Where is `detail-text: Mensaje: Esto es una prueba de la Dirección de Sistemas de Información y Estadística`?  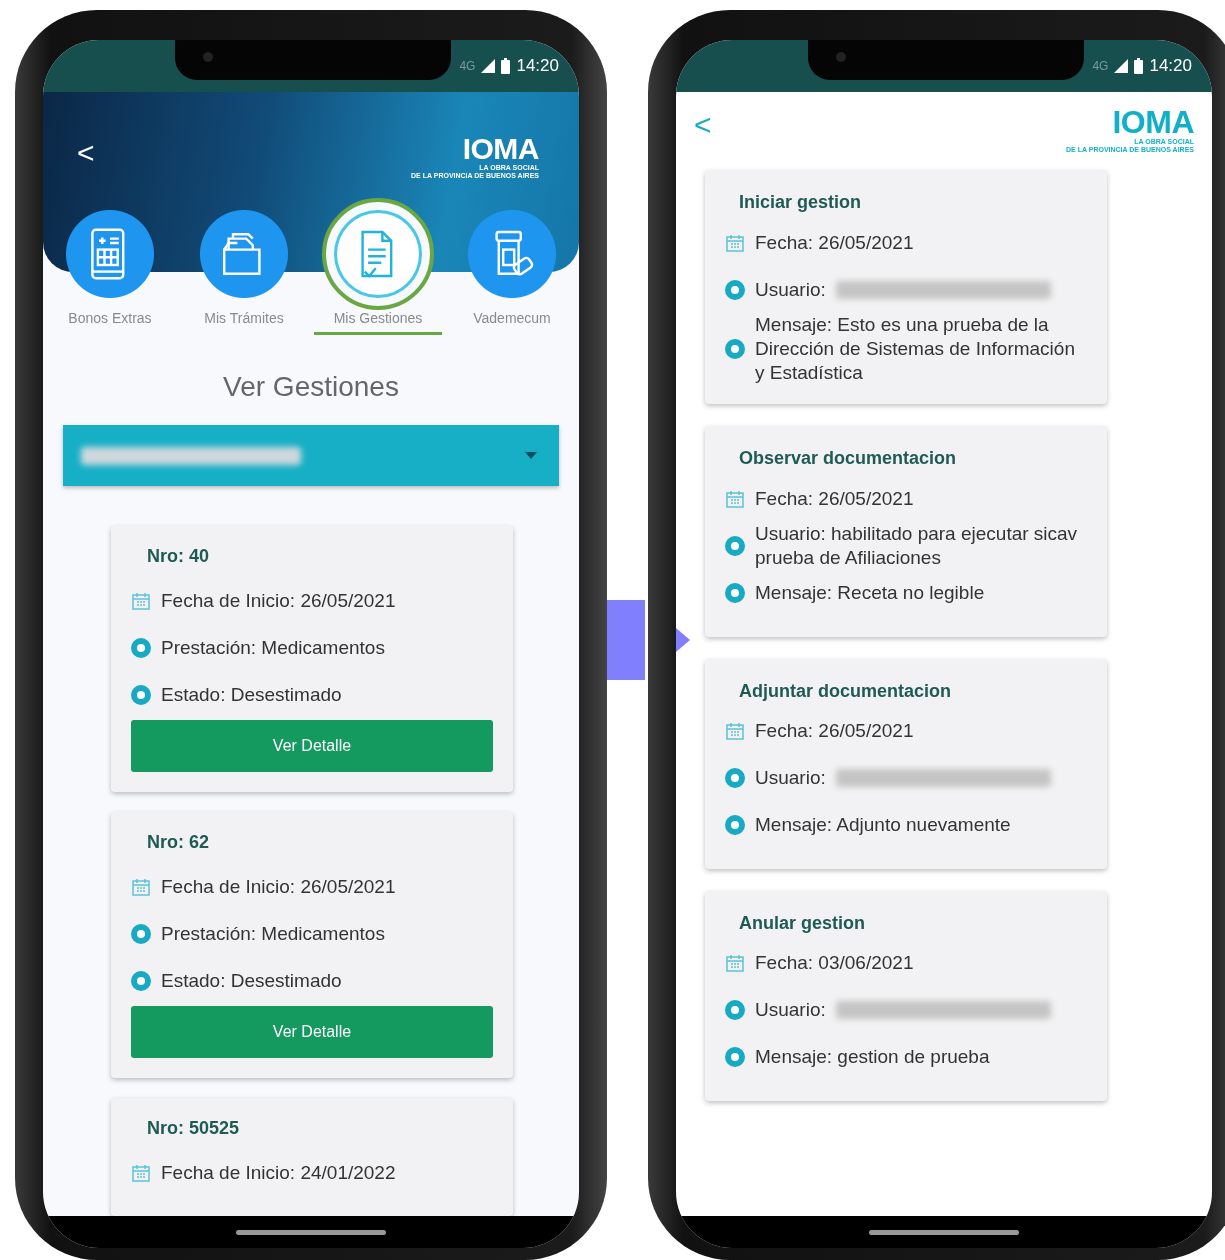 detail-text: Mensaje: Esto es una prueba de la Dirección de Sistemas de Información y Estadística is located at coordinates (915, 349).